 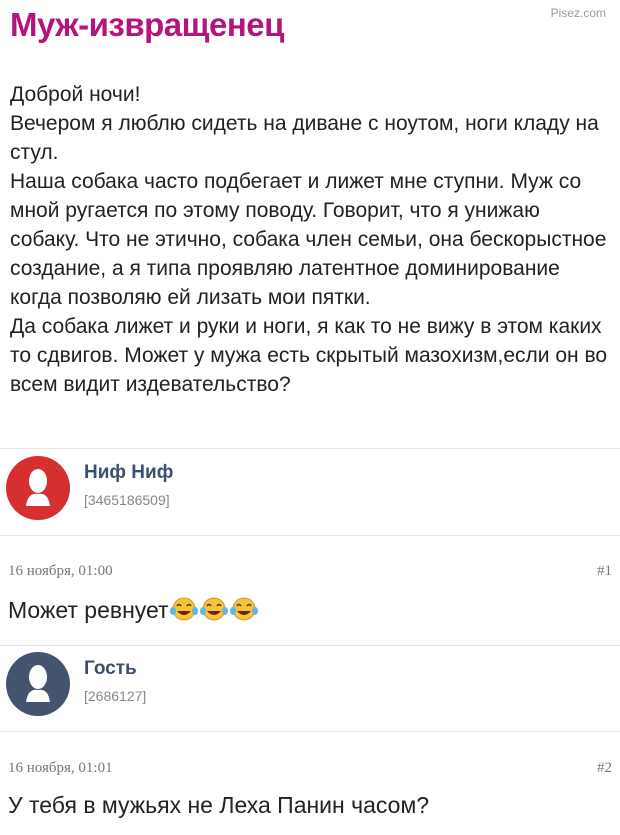 I want to click on comment-author: Ниф Ниф [3465186509], so click(x=206, y=491).